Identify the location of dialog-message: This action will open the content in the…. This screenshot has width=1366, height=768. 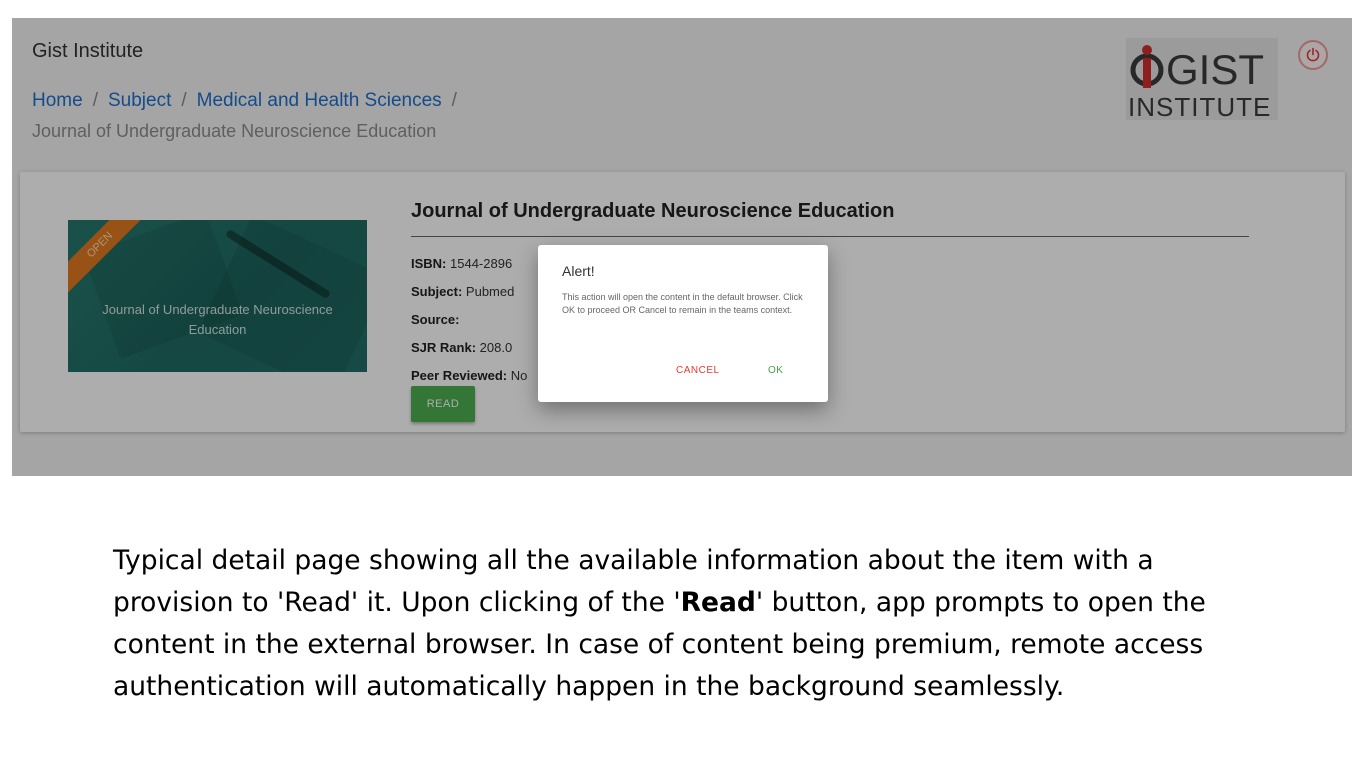
(682, 303).